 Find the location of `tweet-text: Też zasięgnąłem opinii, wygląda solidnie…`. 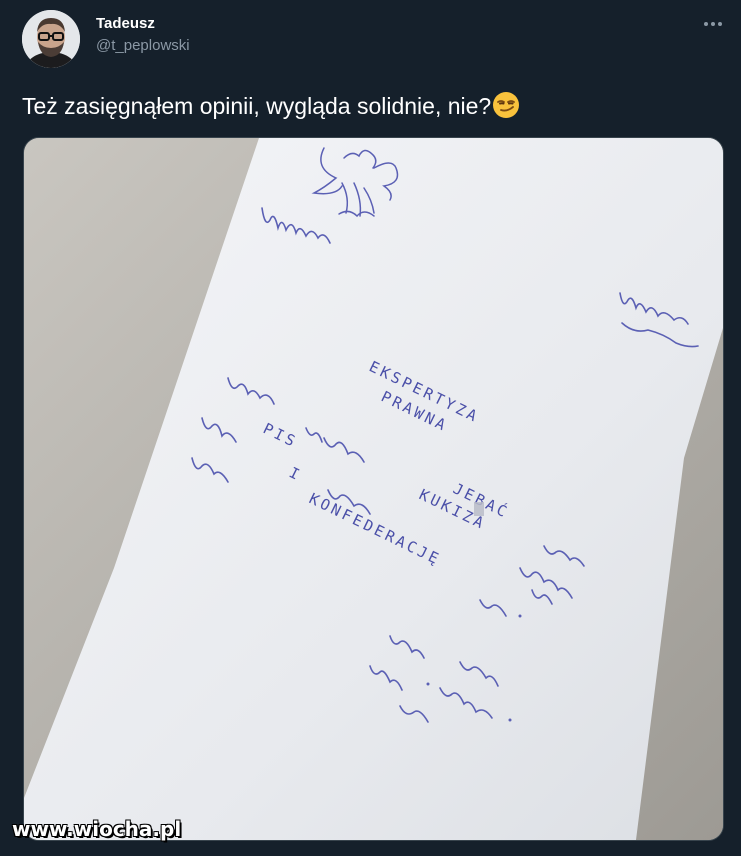

tweet-text: Też zasięgnąłem opinii, wygląda solidnie… is located at coordinates (257, 106).